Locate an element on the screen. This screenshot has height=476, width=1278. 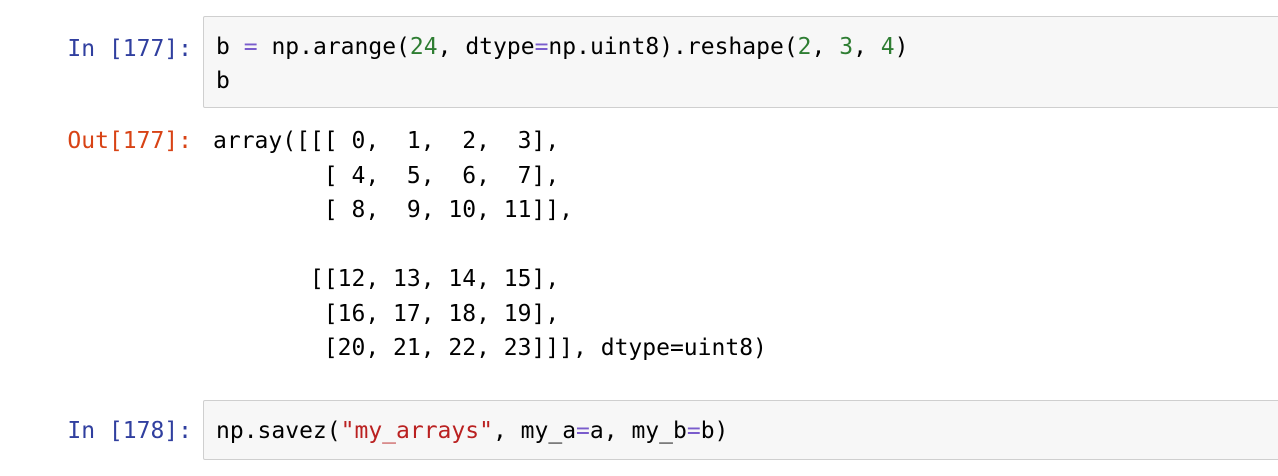
code-token-close: ) is located at coordinates (901, 47).